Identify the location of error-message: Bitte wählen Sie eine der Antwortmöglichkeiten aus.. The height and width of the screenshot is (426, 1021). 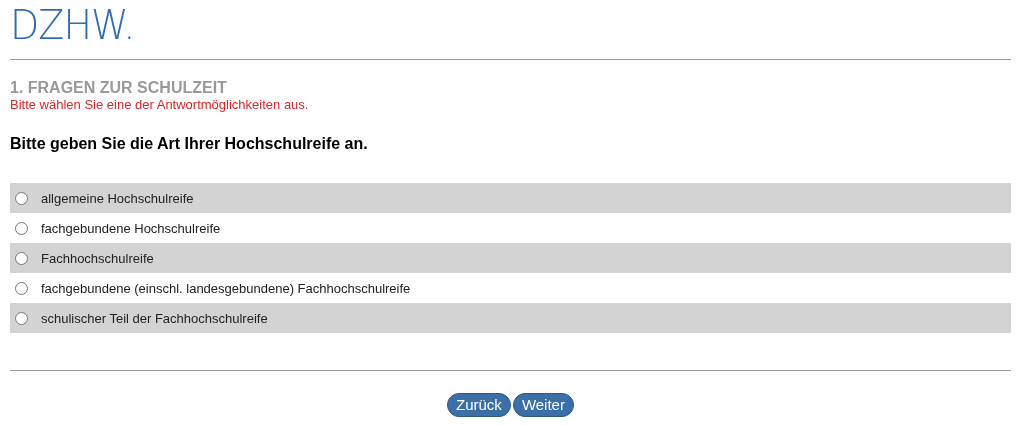
(160, 105).